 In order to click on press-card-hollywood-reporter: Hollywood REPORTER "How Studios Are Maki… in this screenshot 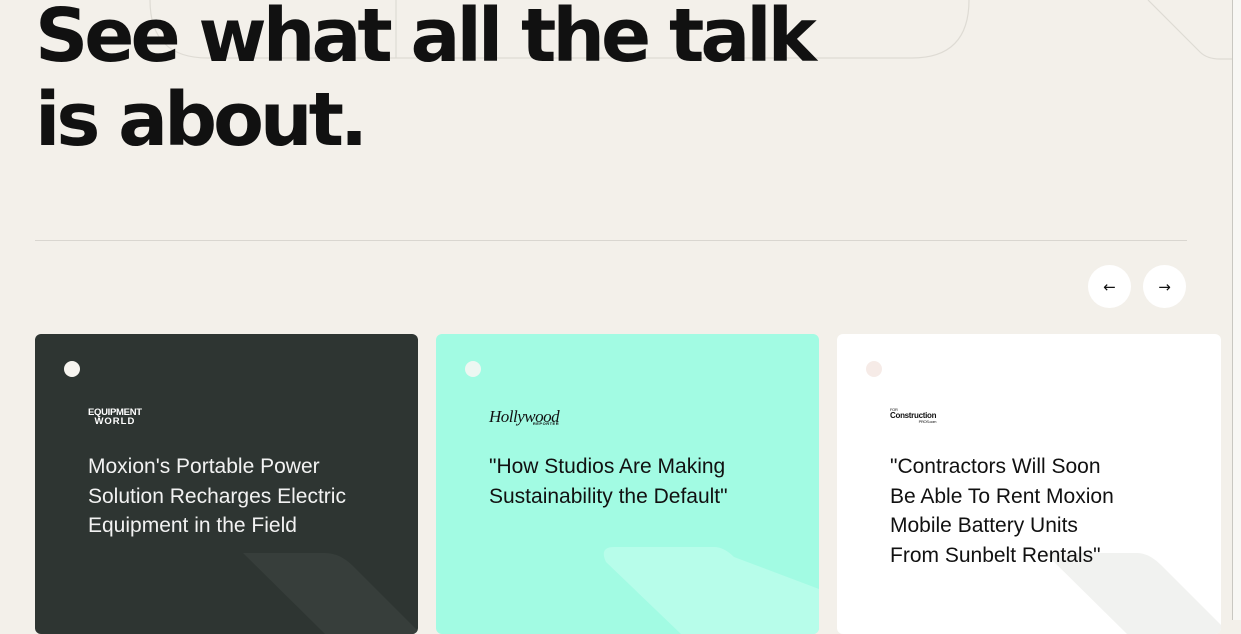, I will do `click(627, 484)`.